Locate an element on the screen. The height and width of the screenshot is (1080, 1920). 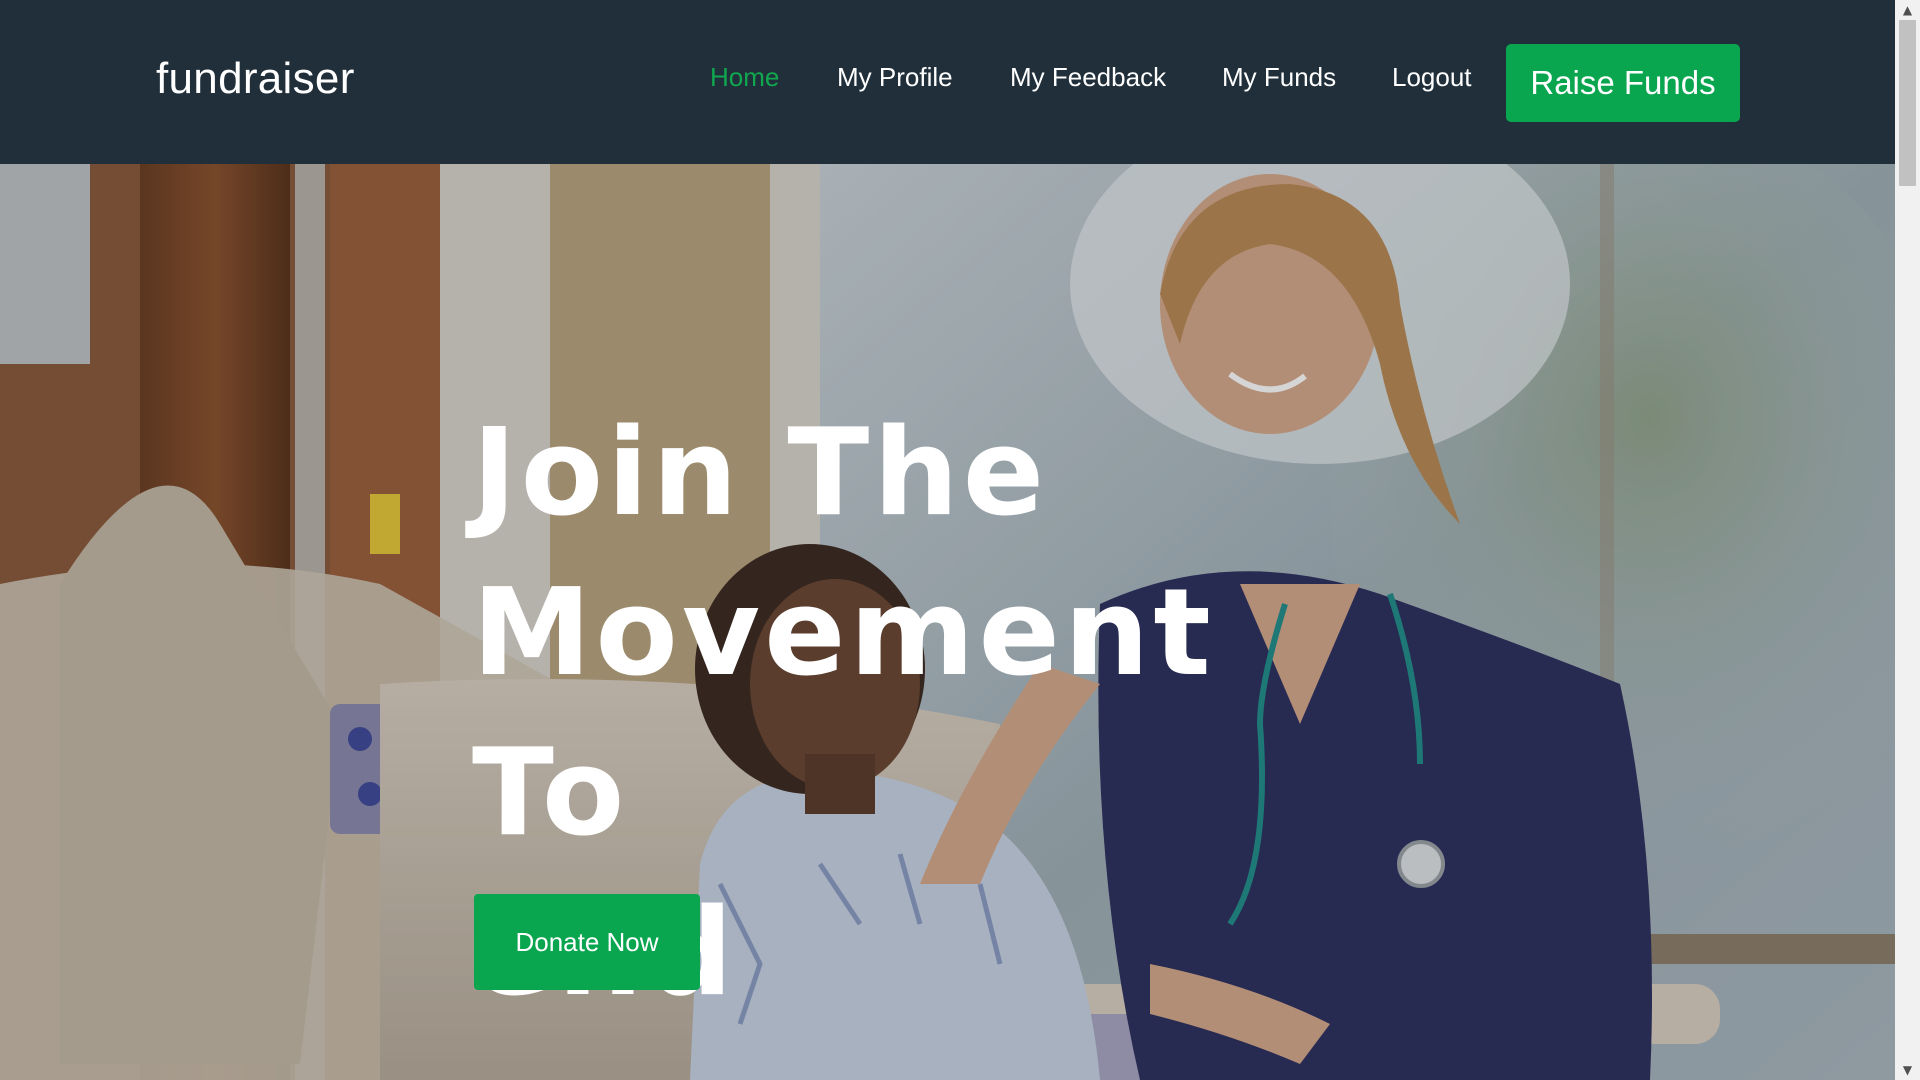
nav-link-home: Home is located at coordinates (744, 77).